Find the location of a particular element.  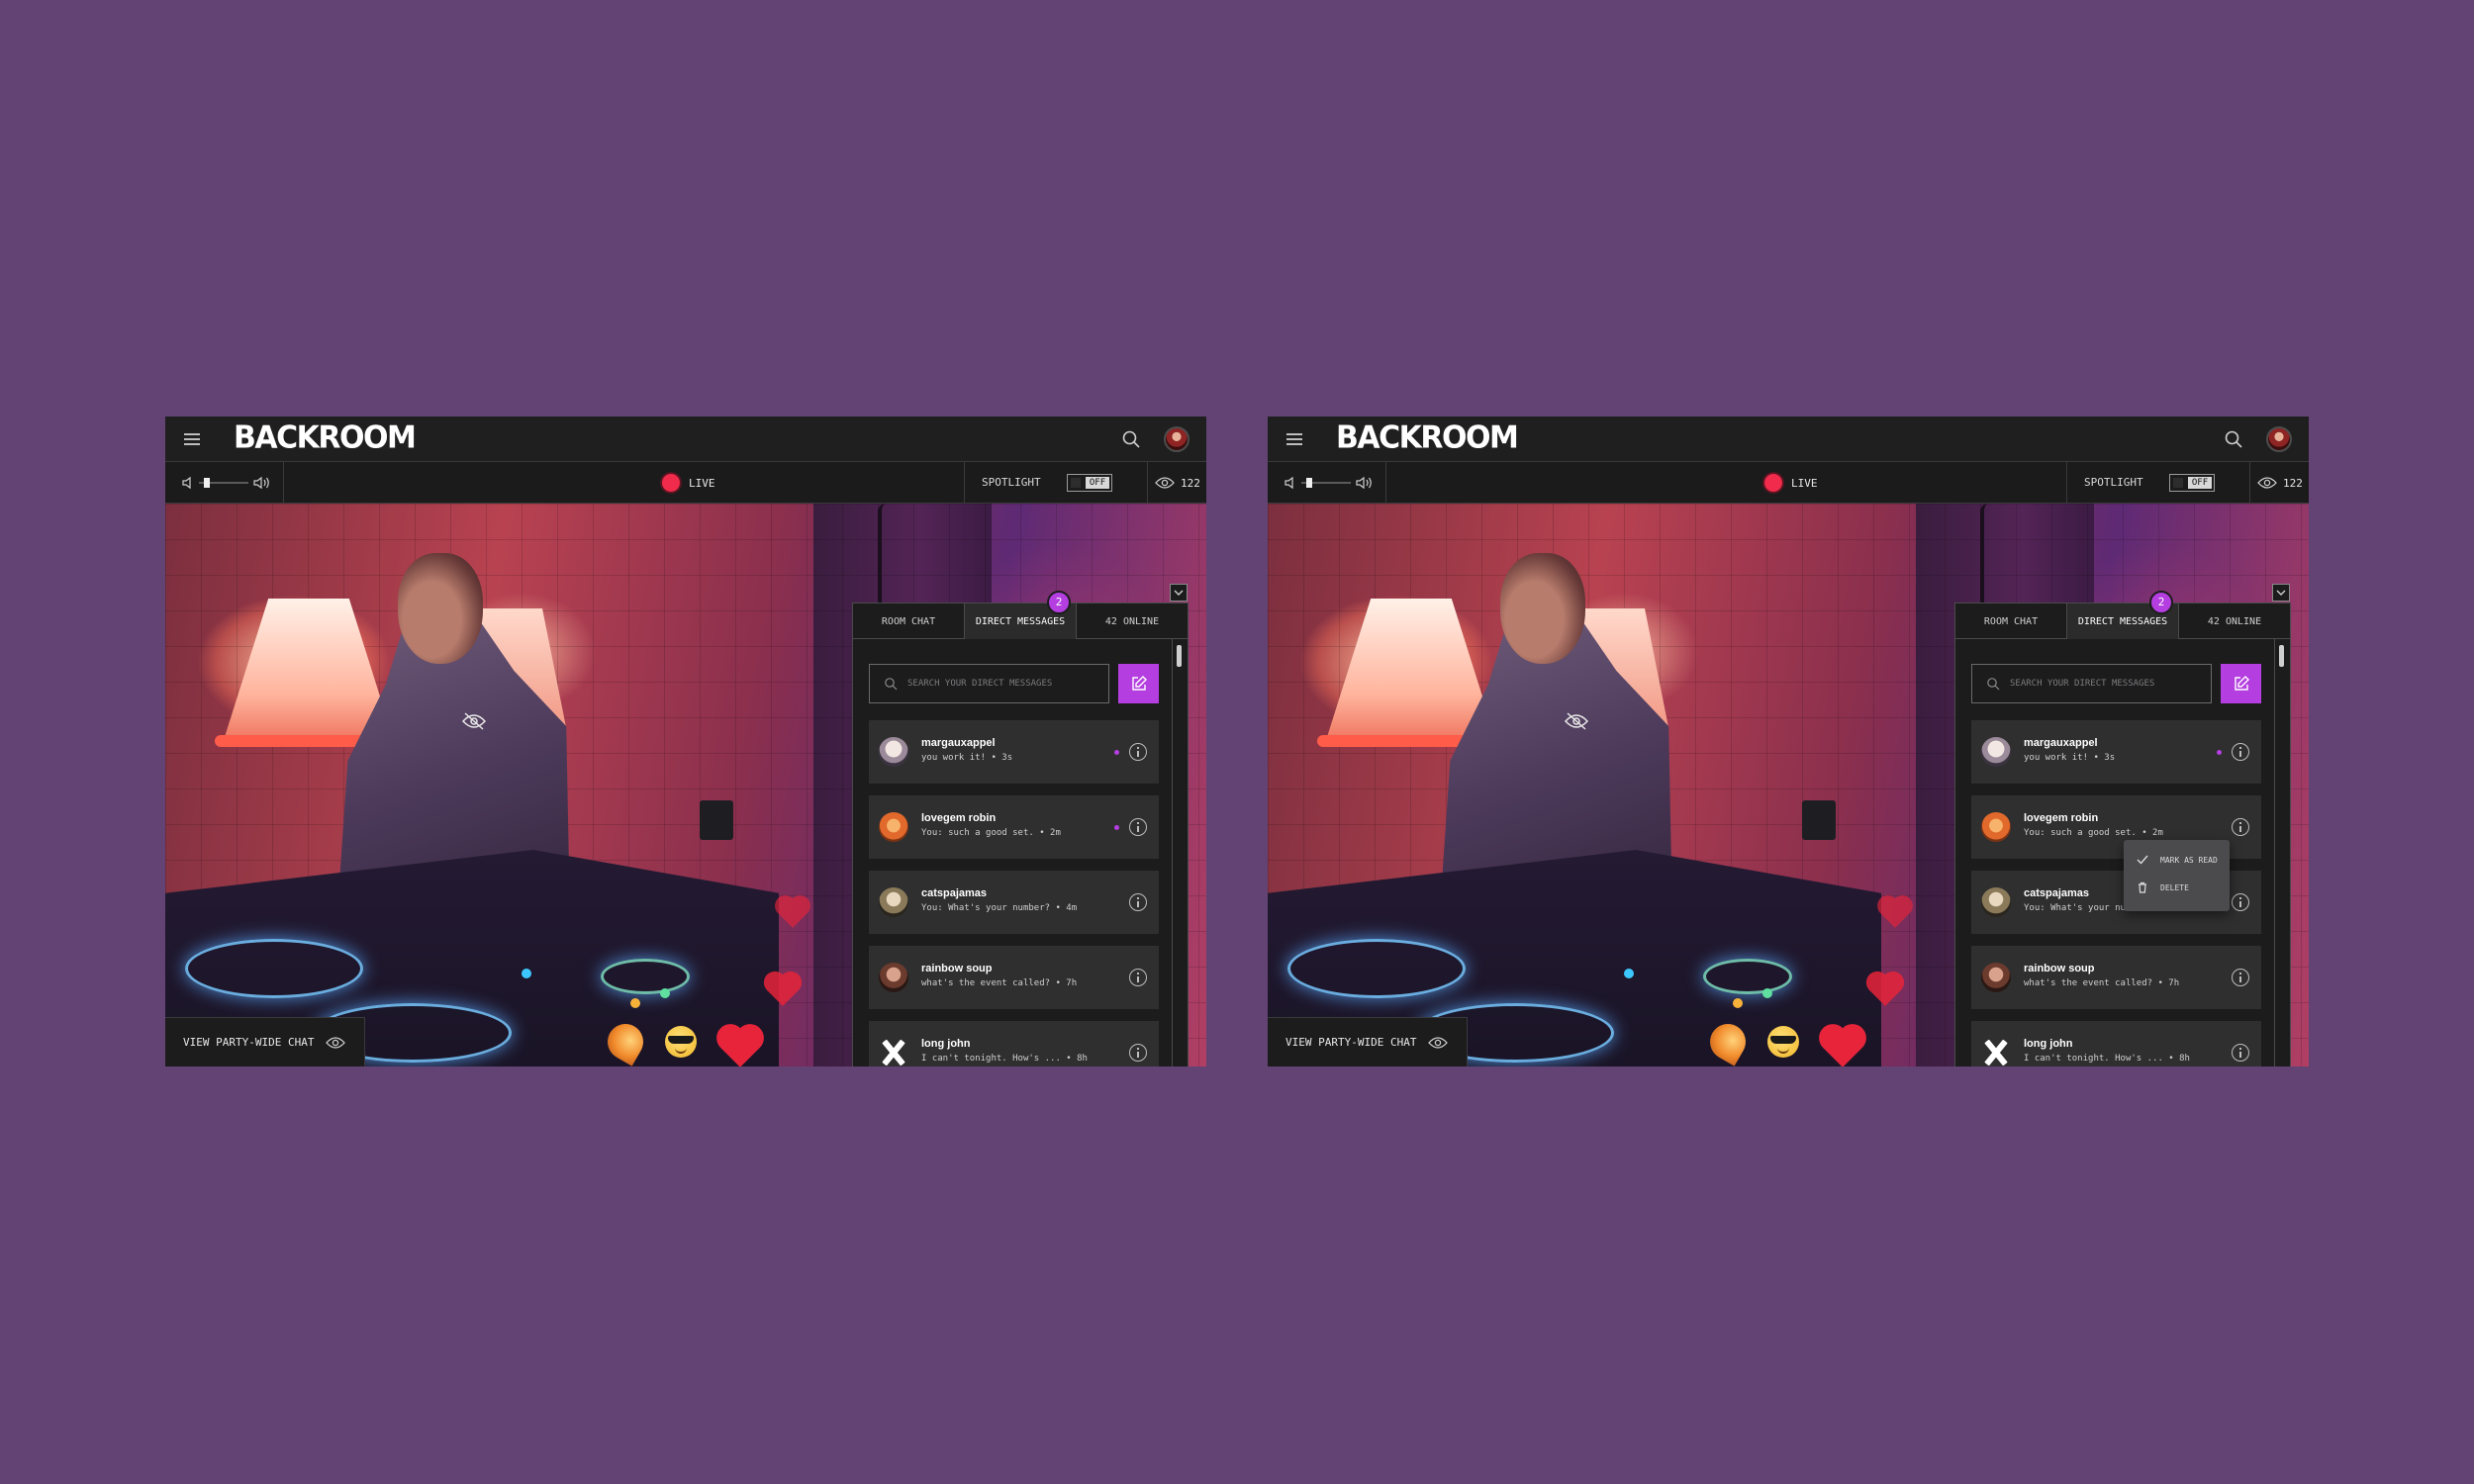

spotlight-label: SPOTLIGHT is located at coordinates (2114, 482).